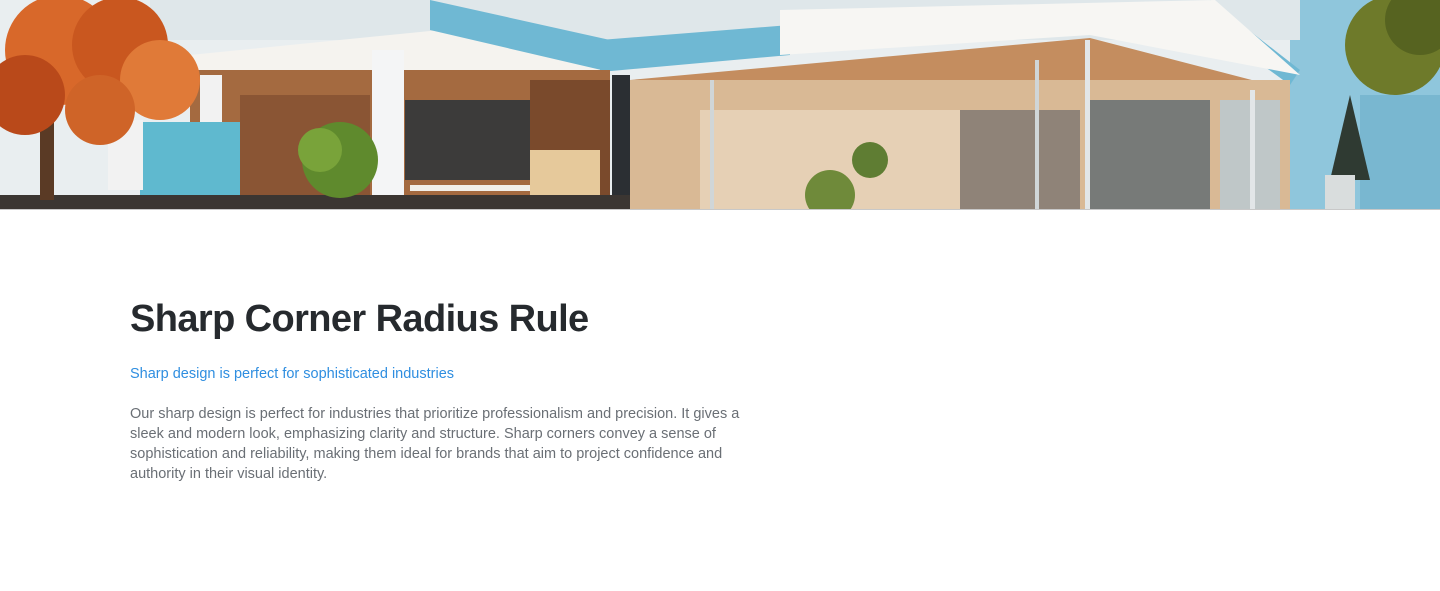 This screenshot has width=1440, height=591. I want to click on page-title: Sharp Corner Radius Rule, so click(359, 319).